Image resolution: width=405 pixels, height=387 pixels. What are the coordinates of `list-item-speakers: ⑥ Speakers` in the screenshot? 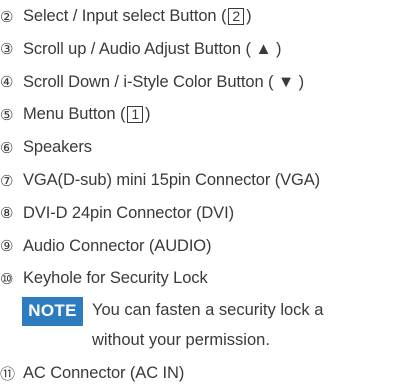 It's located at (46, 148).